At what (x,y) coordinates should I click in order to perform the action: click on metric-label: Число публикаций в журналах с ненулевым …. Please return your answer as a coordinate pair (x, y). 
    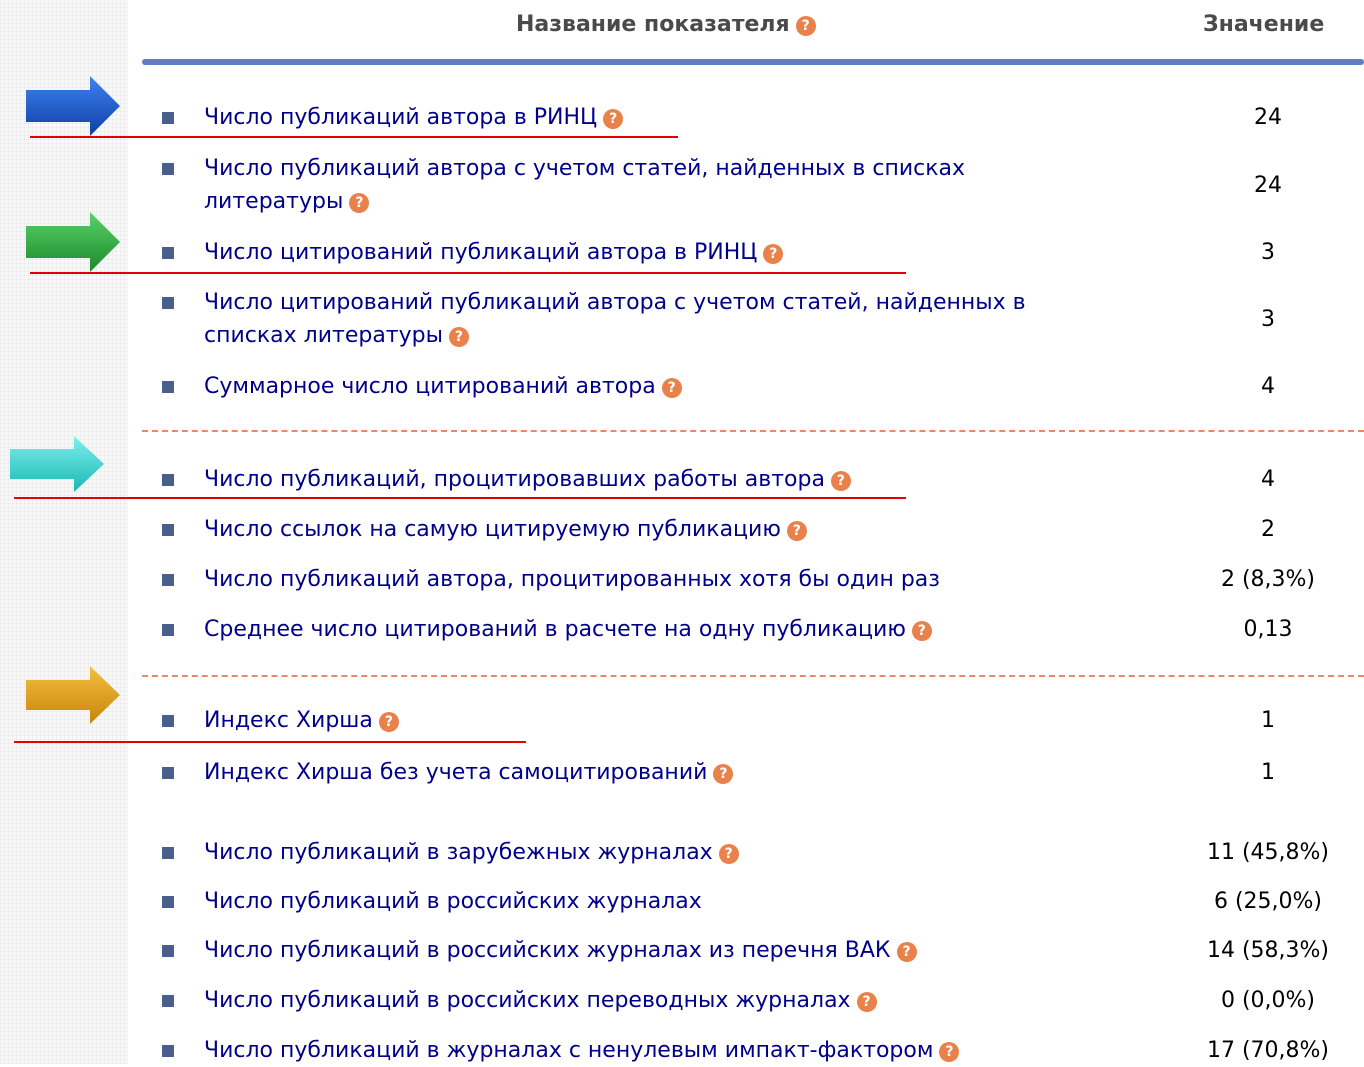
    Looking at the image, I should click on (654, 1050).